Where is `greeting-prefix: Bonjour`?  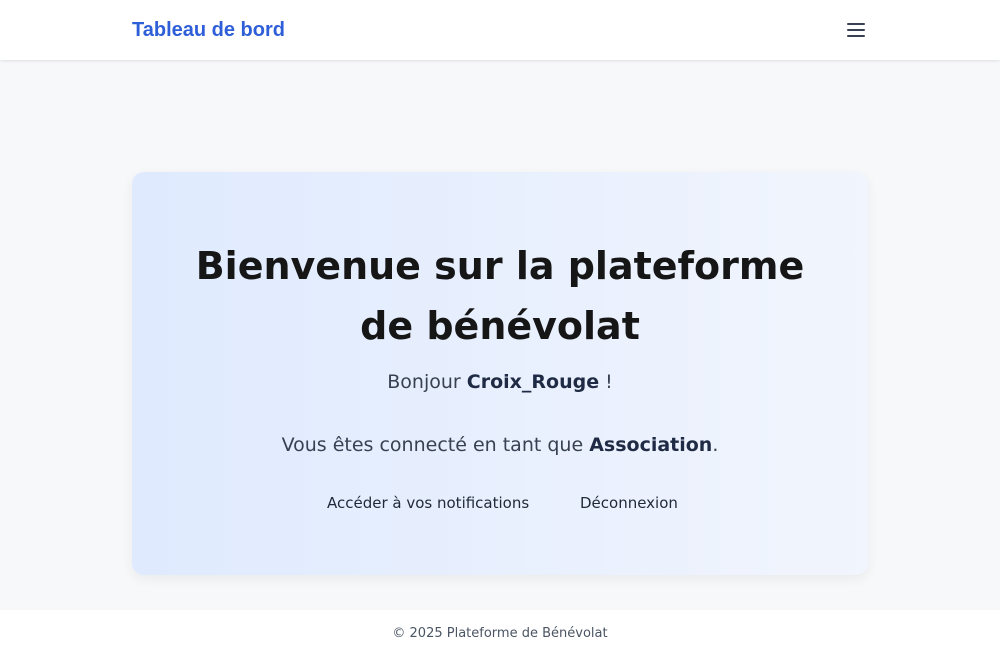 greeting-prefix: Bonjour is located at coordinates (427, 382).